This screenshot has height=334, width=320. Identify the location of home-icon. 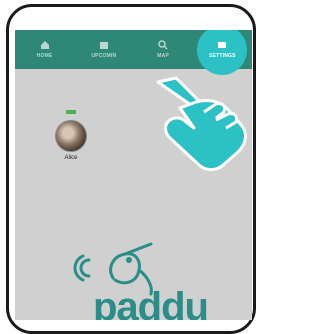
(44, 45).